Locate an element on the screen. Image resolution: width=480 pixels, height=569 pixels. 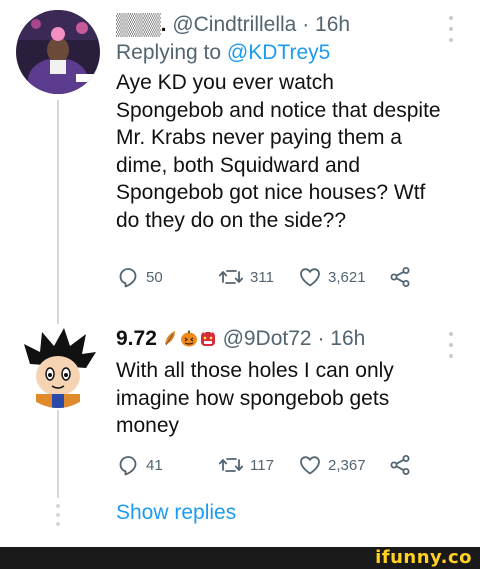
watermark-bar: ifunny.co is located at coordinates (240, 558).